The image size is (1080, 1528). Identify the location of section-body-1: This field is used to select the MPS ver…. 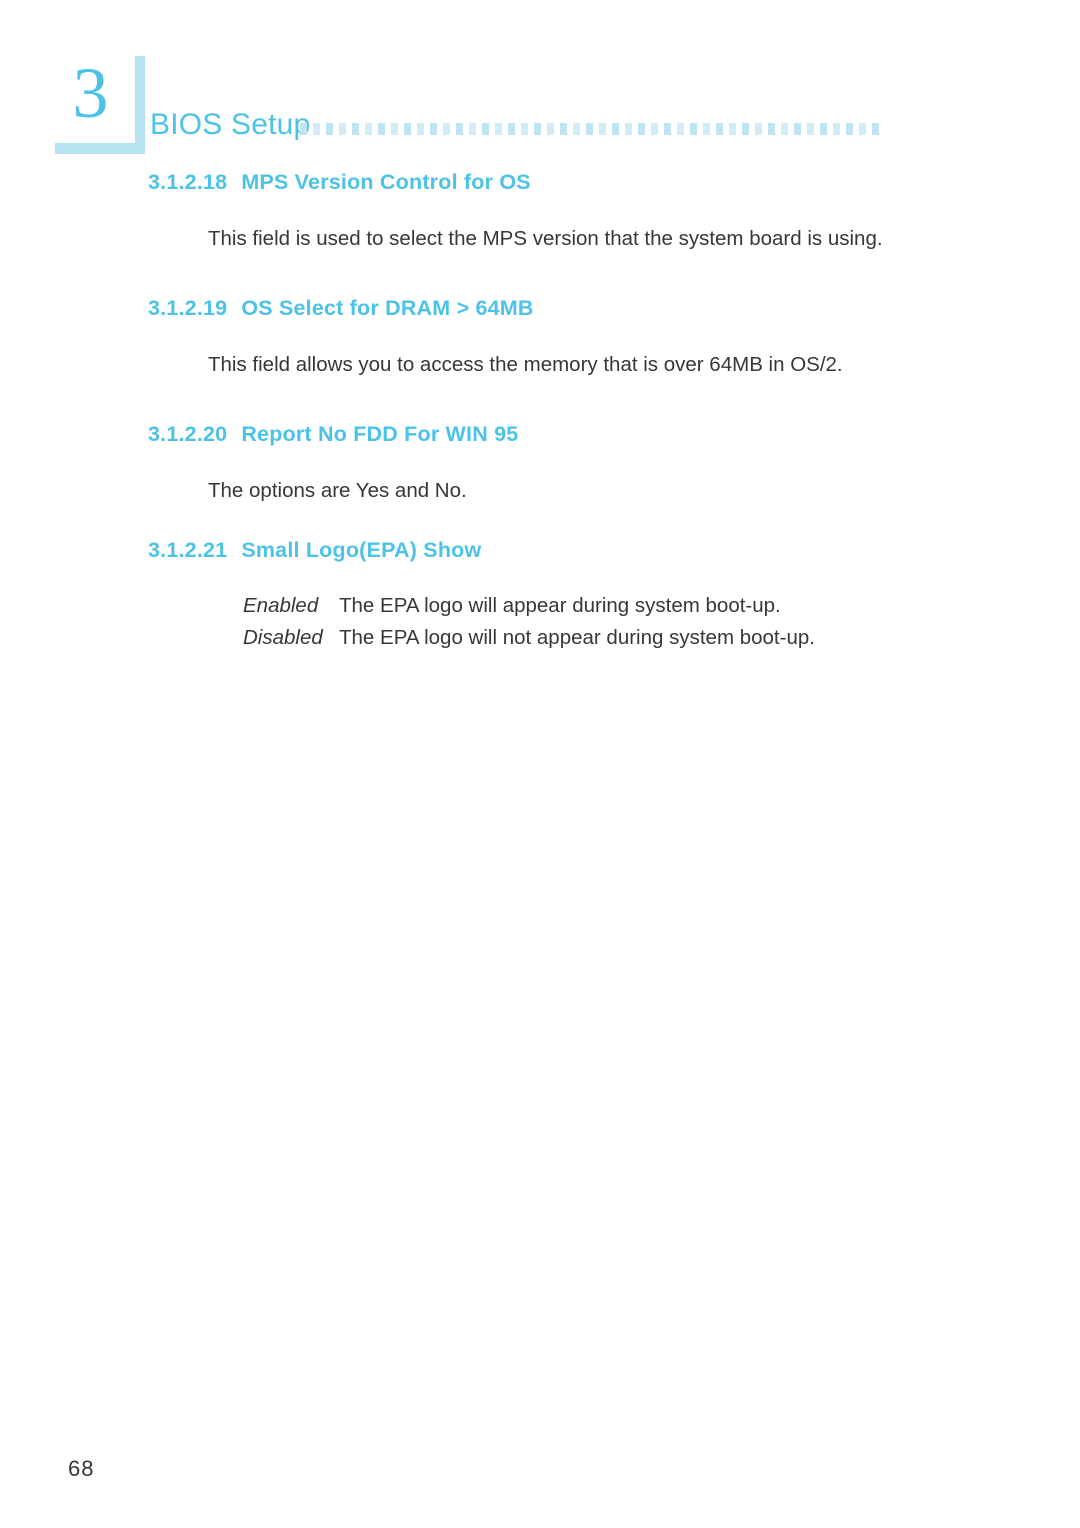
(545, 238).